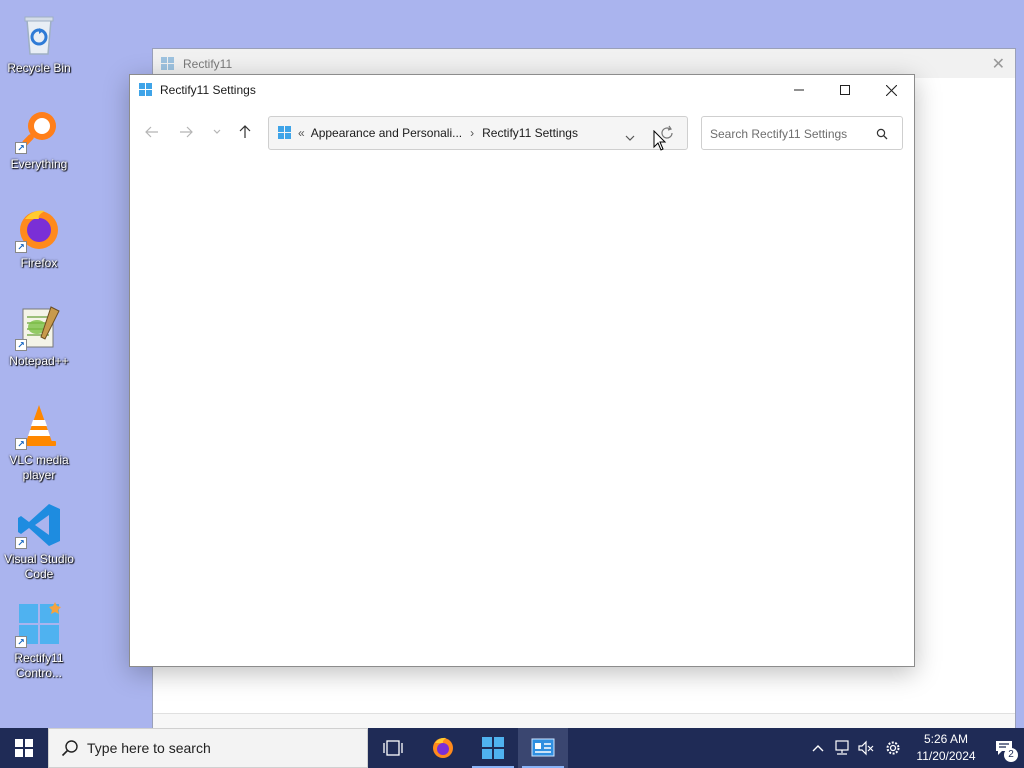 The image size is (1024, 768). What do you see at coordinates (39, 467) in the screenshot?
I see `vlc-label: VLC media player` at bounding box center [39, 467].